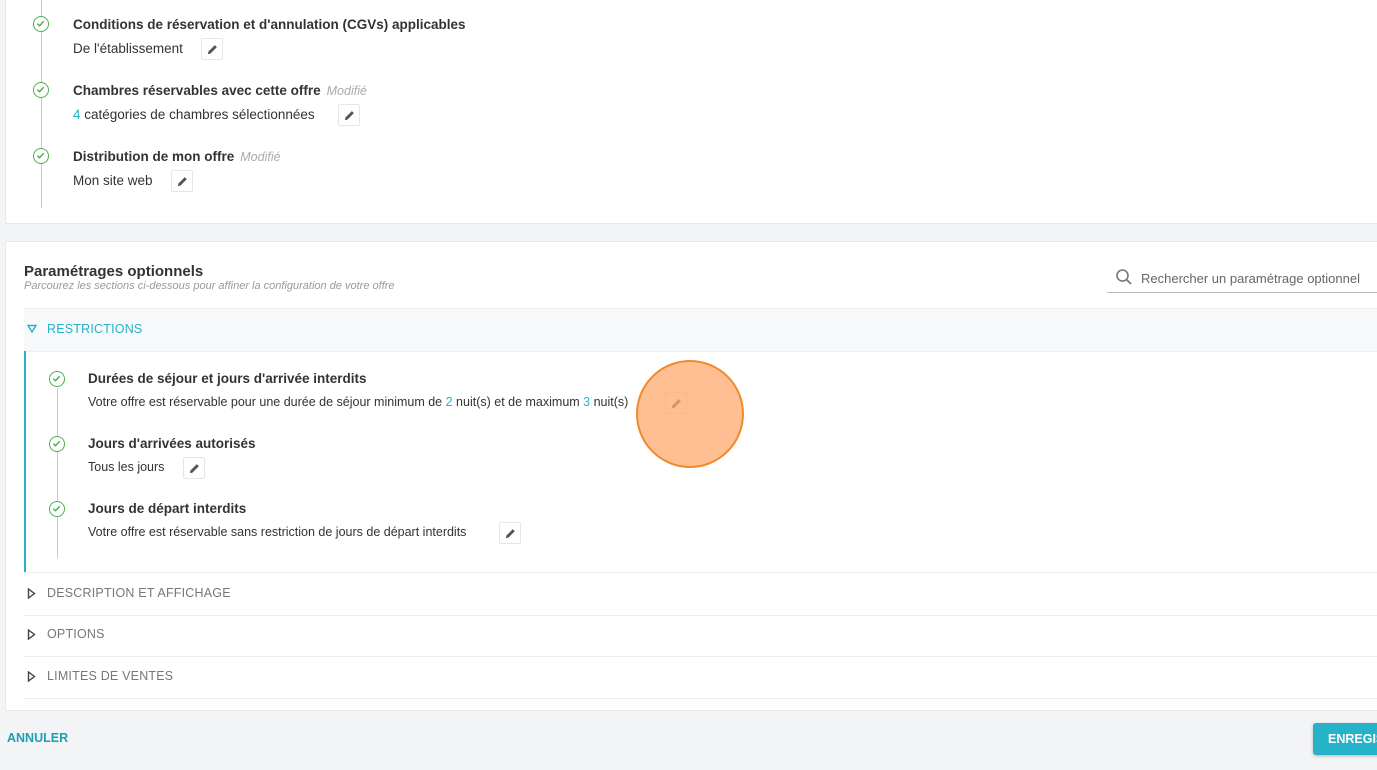 This screenshot has width=1377, height=770. I want to click on accordion-label: OPTIONS, so click(76, 634).